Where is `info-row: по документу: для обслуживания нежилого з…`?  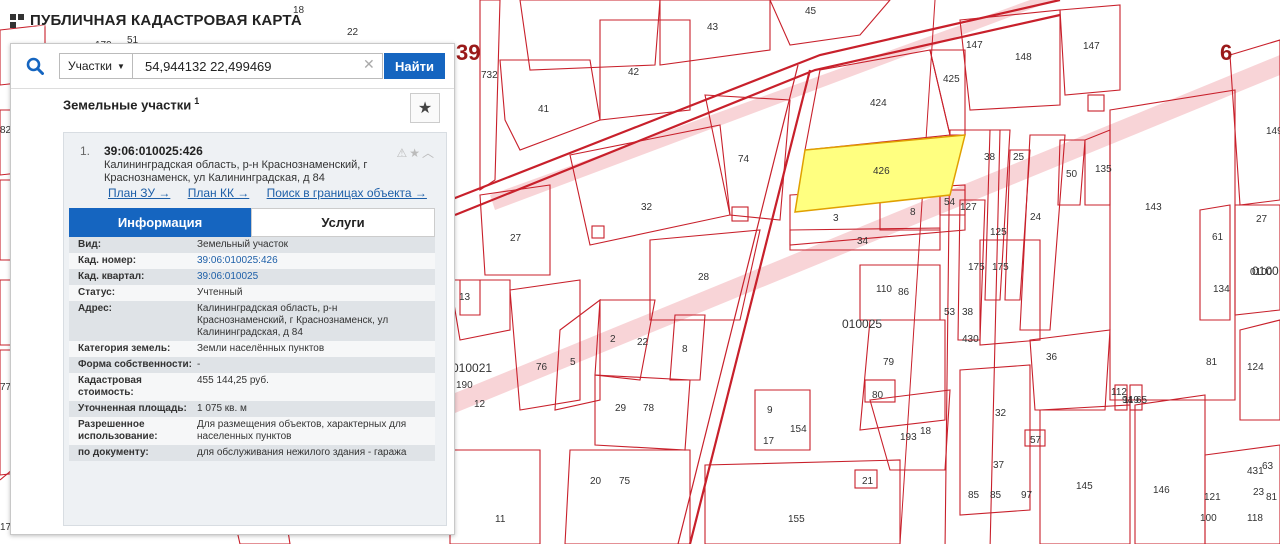
info-row: по документу: для обслуживания нежилого з… is located at coordinates (252, 453).